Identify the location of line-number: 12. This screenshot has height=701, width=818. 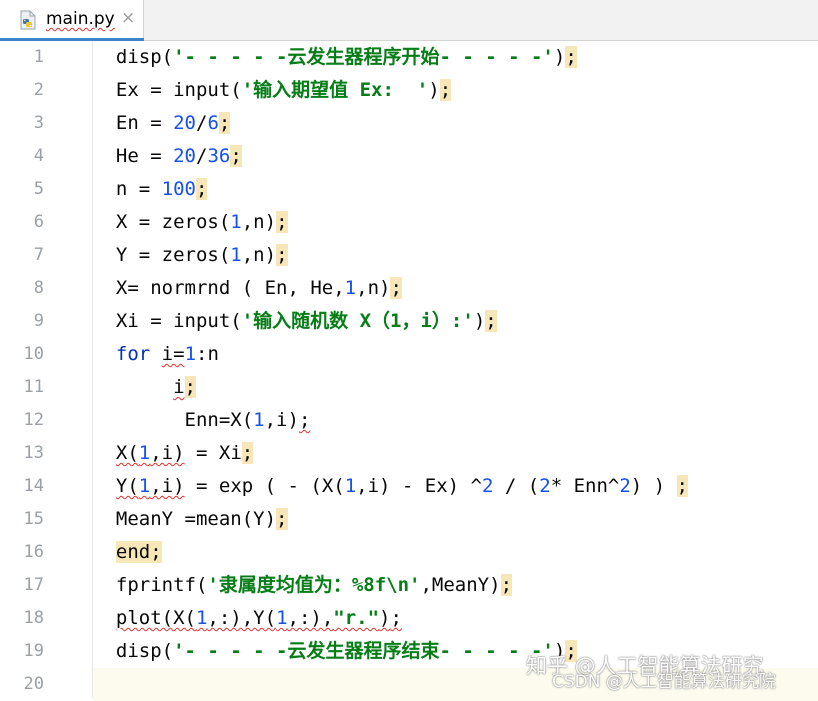
(33, 420).